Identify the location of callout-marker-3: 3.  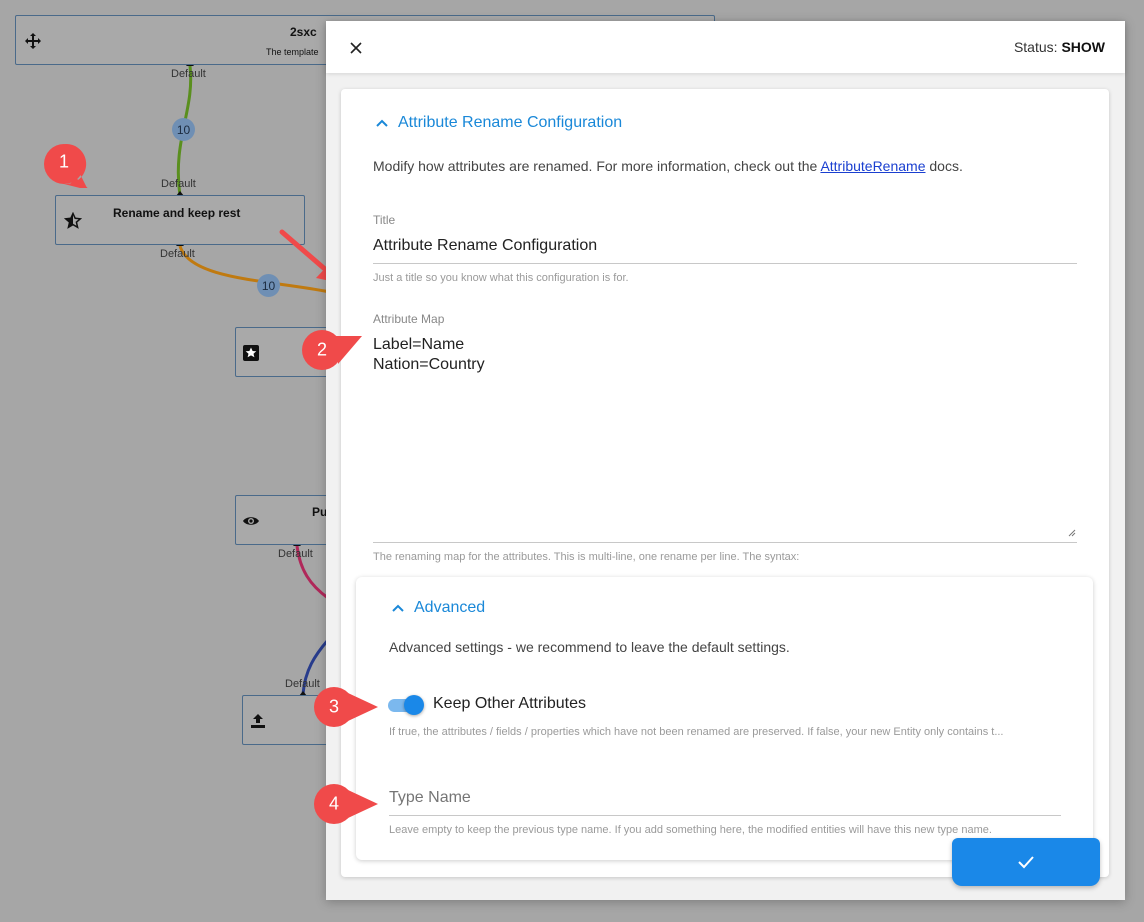
(345, 707).